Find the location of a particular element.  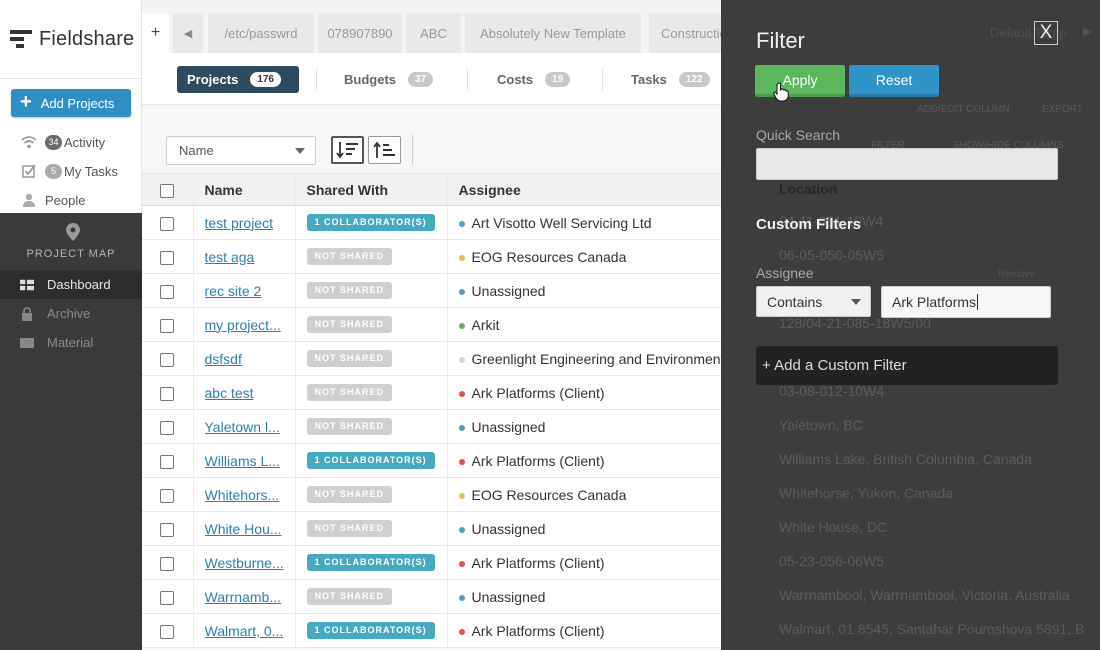

shared-with-cell: 1 COLLABORATOR(S) is located at coordinates (370, 630).